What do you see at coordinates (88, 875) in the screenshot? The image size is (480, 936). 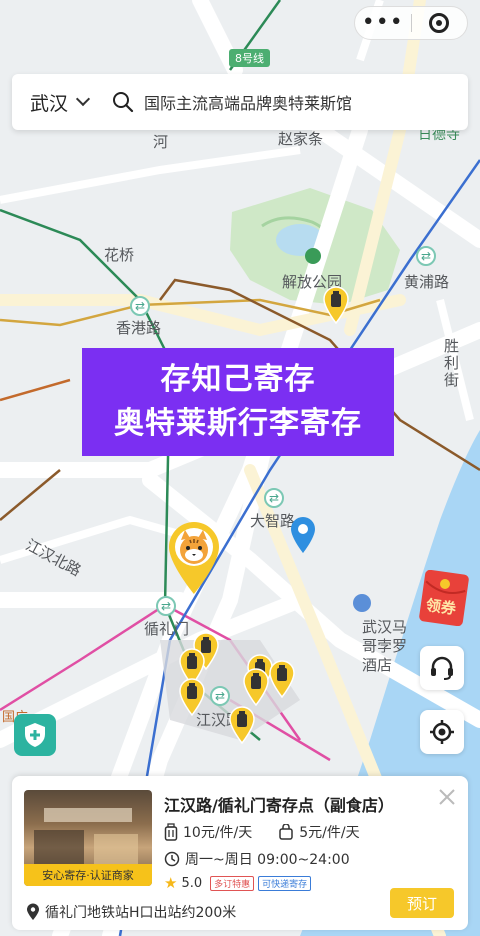 I see `certified-badge: 安心寄存·认证商家` at bounding box center [88, 875].